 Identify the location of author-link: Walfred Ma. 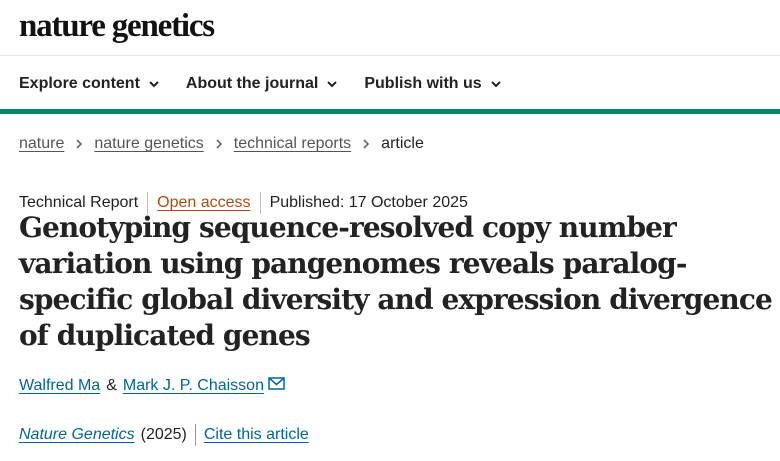
(59, 386).